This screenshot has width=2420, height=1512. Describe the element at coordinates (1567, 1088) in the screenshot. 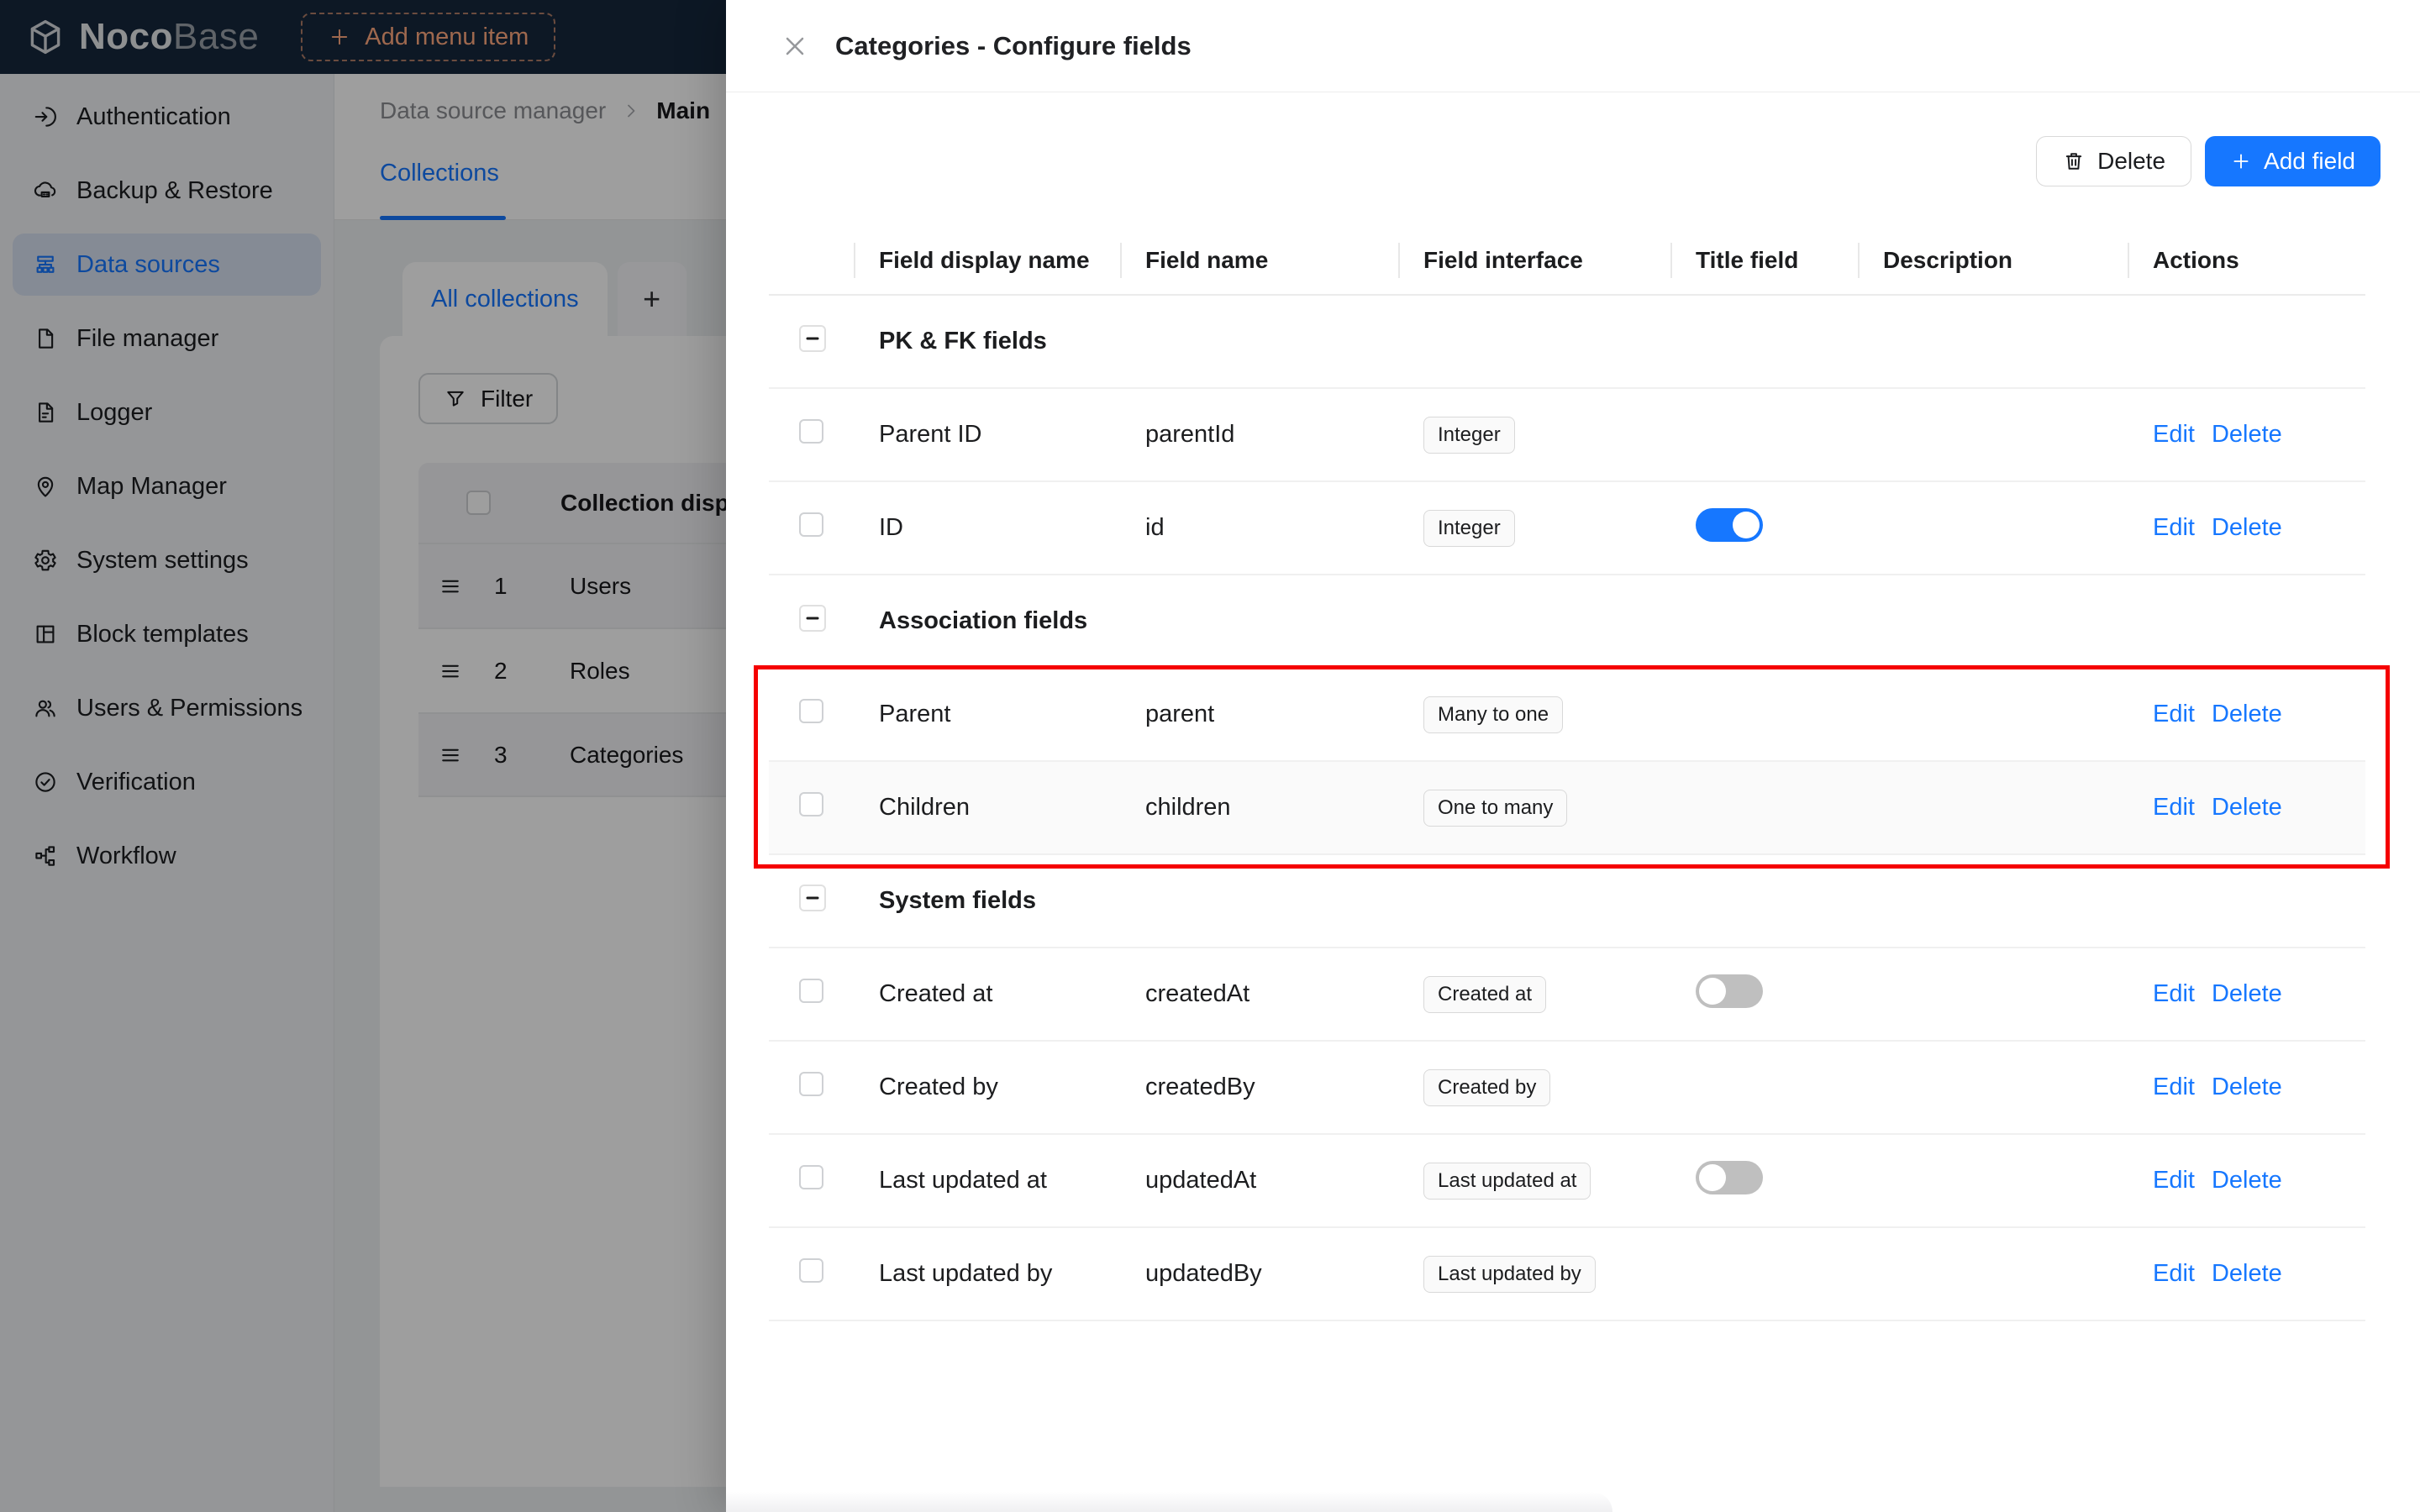

I see `field-row-createdBy: Created by createdBy Created by Edit Delete` at that location.